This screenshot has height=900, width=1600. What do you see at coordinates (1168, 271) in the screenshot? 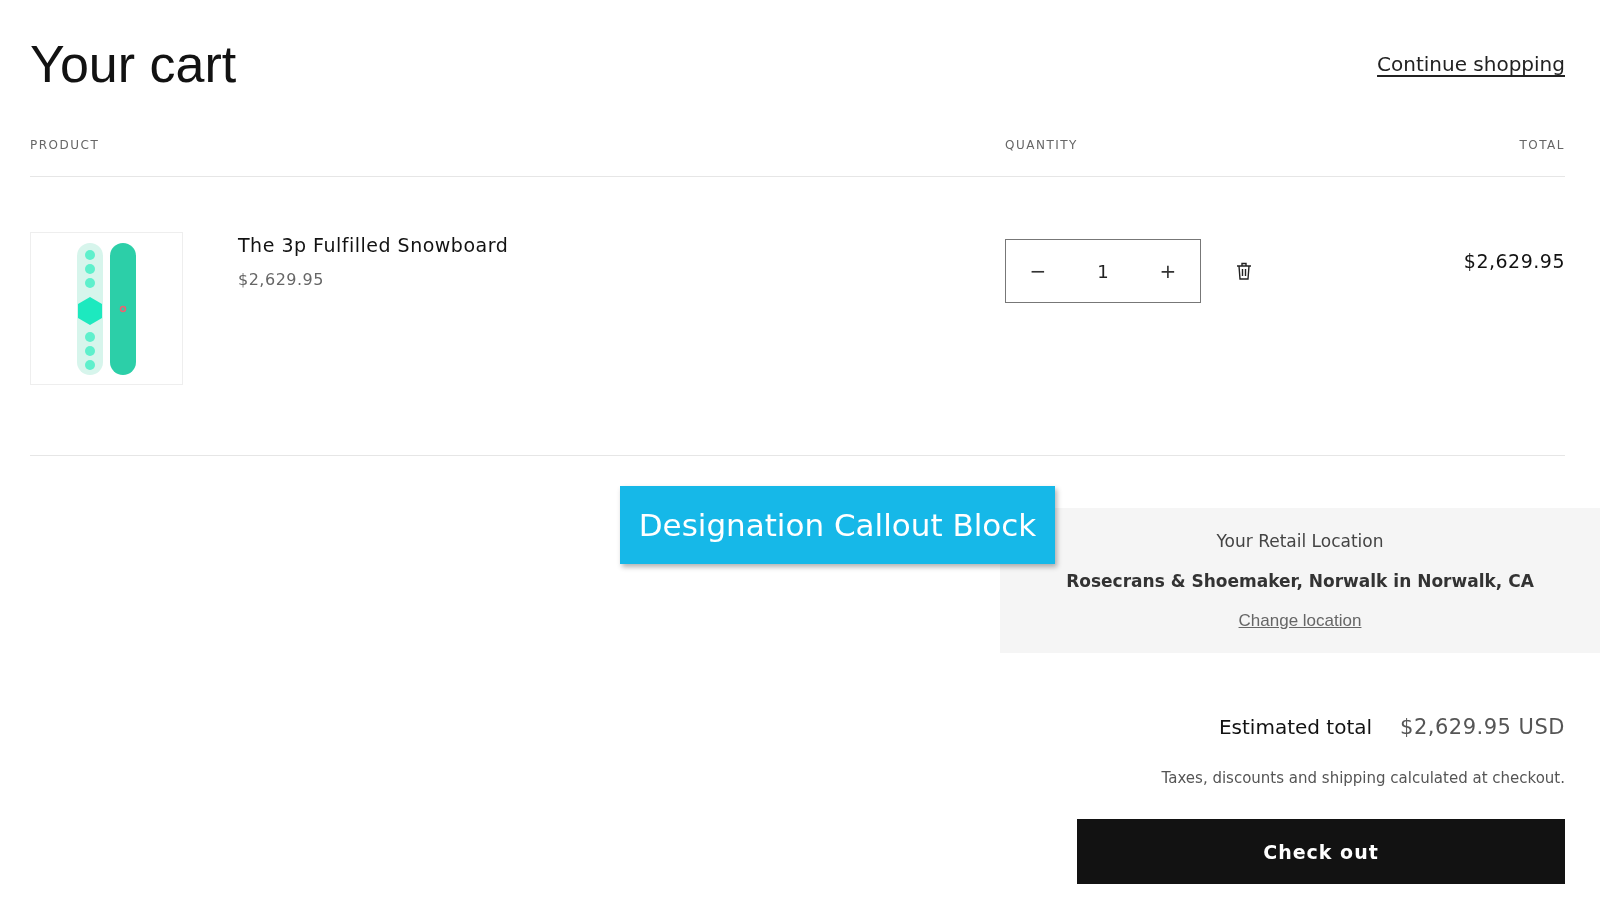
I see `increase-button: +` at bounding box center [1168, 271].